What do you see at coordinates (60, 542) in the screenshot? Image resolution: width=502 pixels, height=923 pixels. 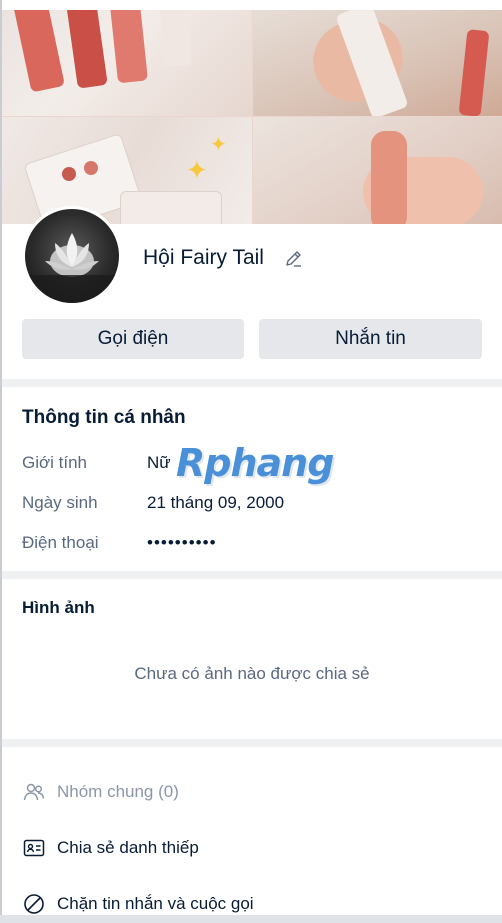 I see `phone-label: Điện thoại` at bounding box center [60, 542].